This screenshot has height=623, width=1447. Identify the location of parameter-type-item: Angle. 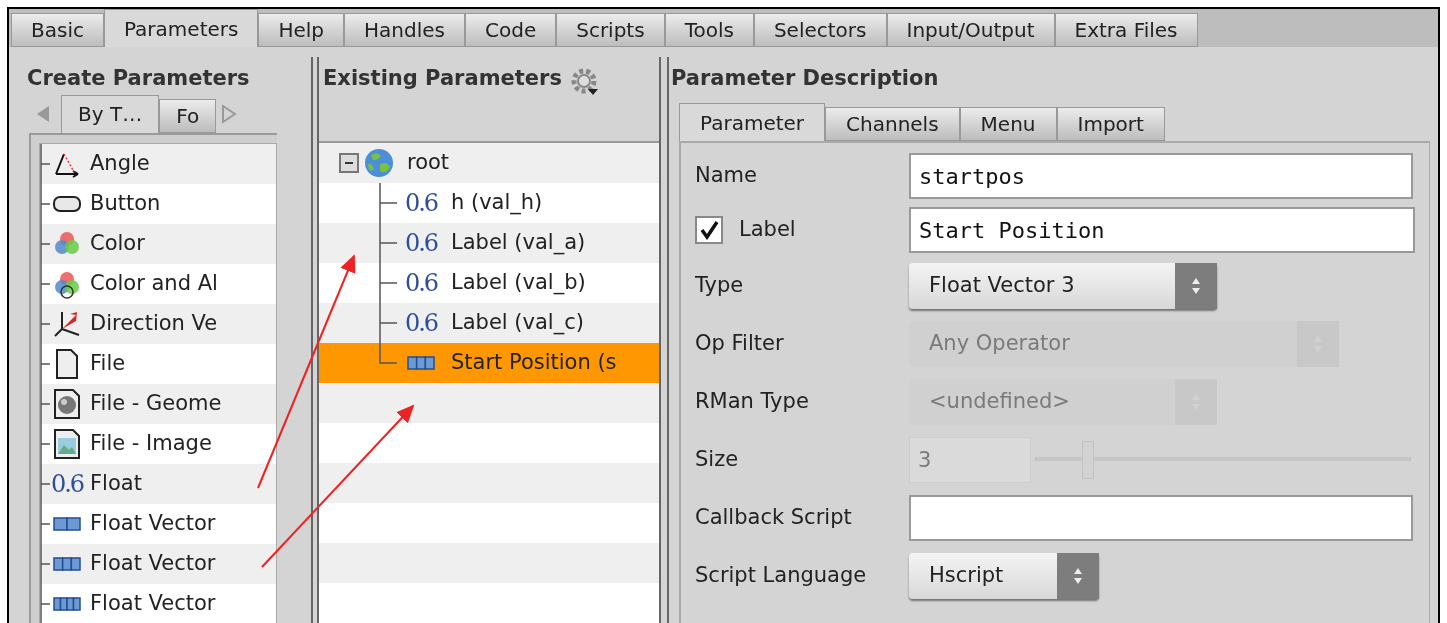
(158, 163).